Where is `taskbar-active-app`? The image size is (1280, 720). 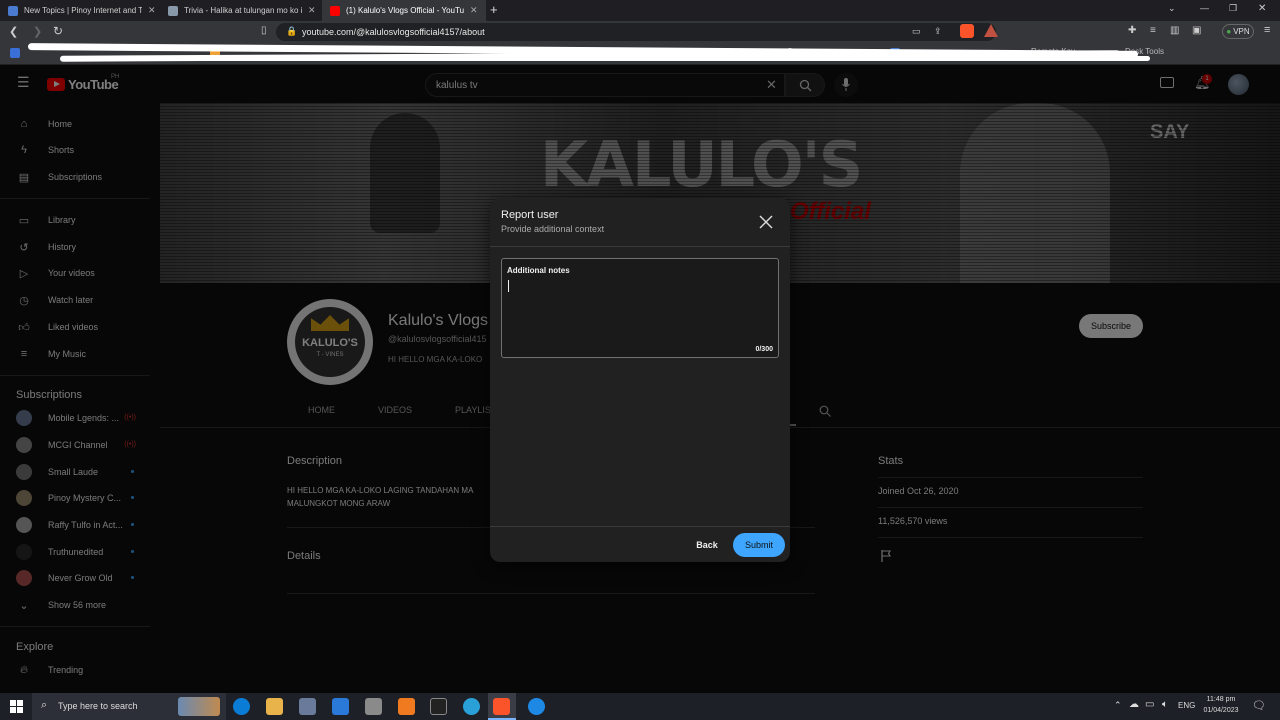
taskbar-active-app is located at coordinates (502, 706).